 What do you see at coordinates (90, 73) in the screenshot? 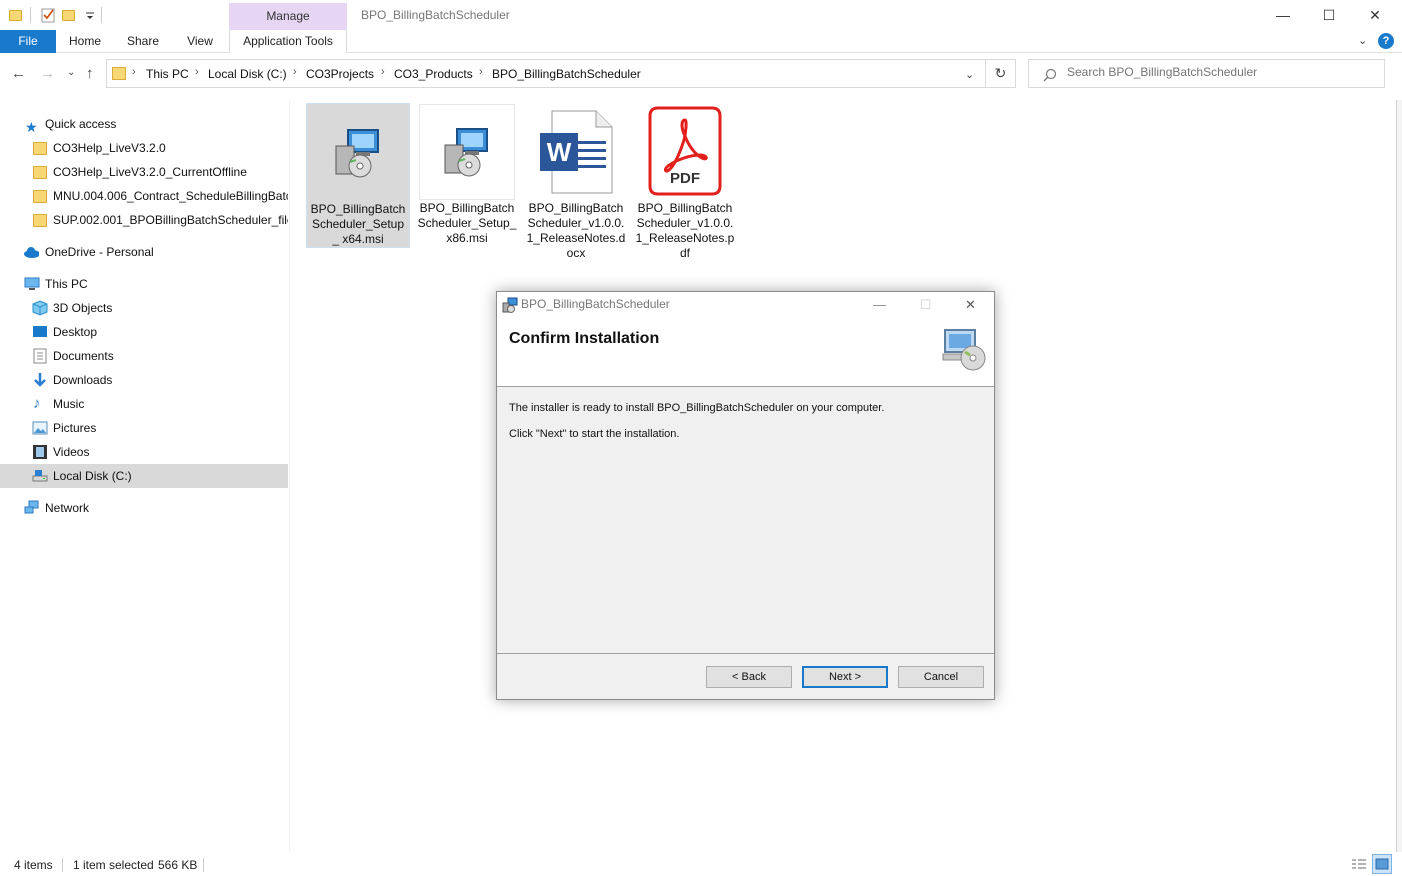
I see `up-arrow-icon: ↑` at bounding box center [90, 73].